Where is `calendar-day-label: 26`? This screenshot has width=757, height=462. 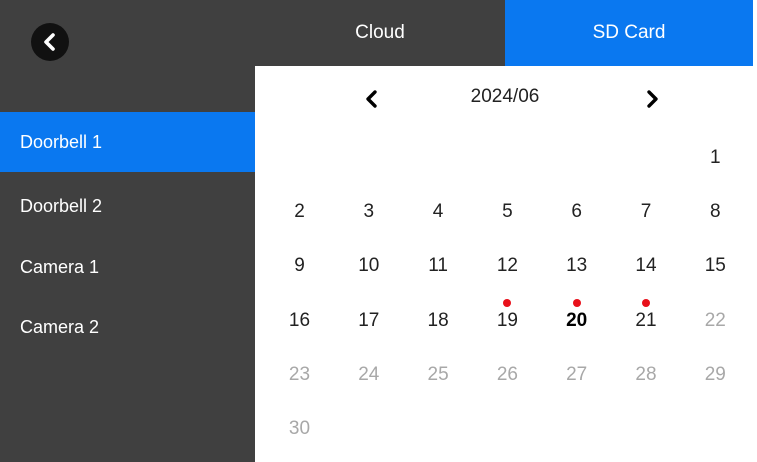
calendar-day-label: 26 is located at coordinates (507, 374).